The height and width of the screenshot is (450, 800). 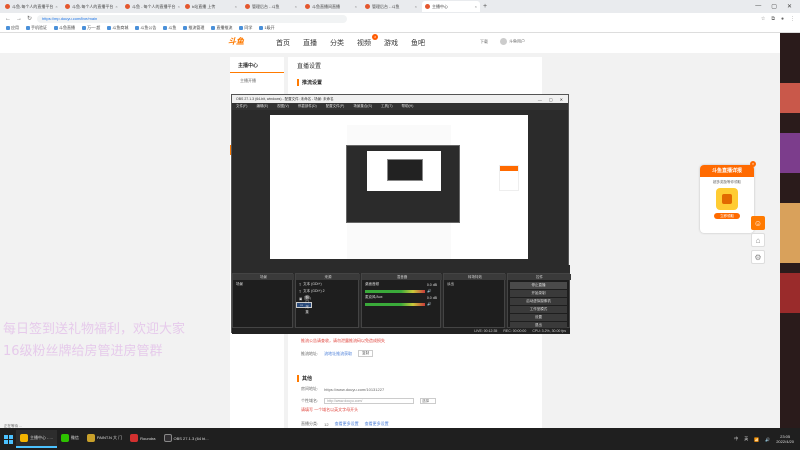 What do you see at coordinates (782, 19) in the screenshot?
I see `profile-icon: ●` at bounding box center [782, 19].